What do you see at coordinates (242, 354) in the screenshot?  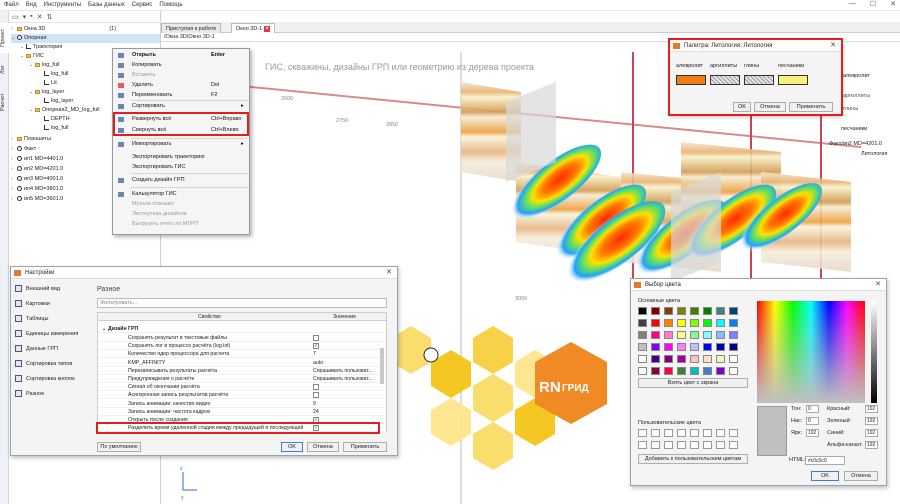 I see `settings-row: Количество ядер процессора для расчета 7` at bounding box center [242, 354].